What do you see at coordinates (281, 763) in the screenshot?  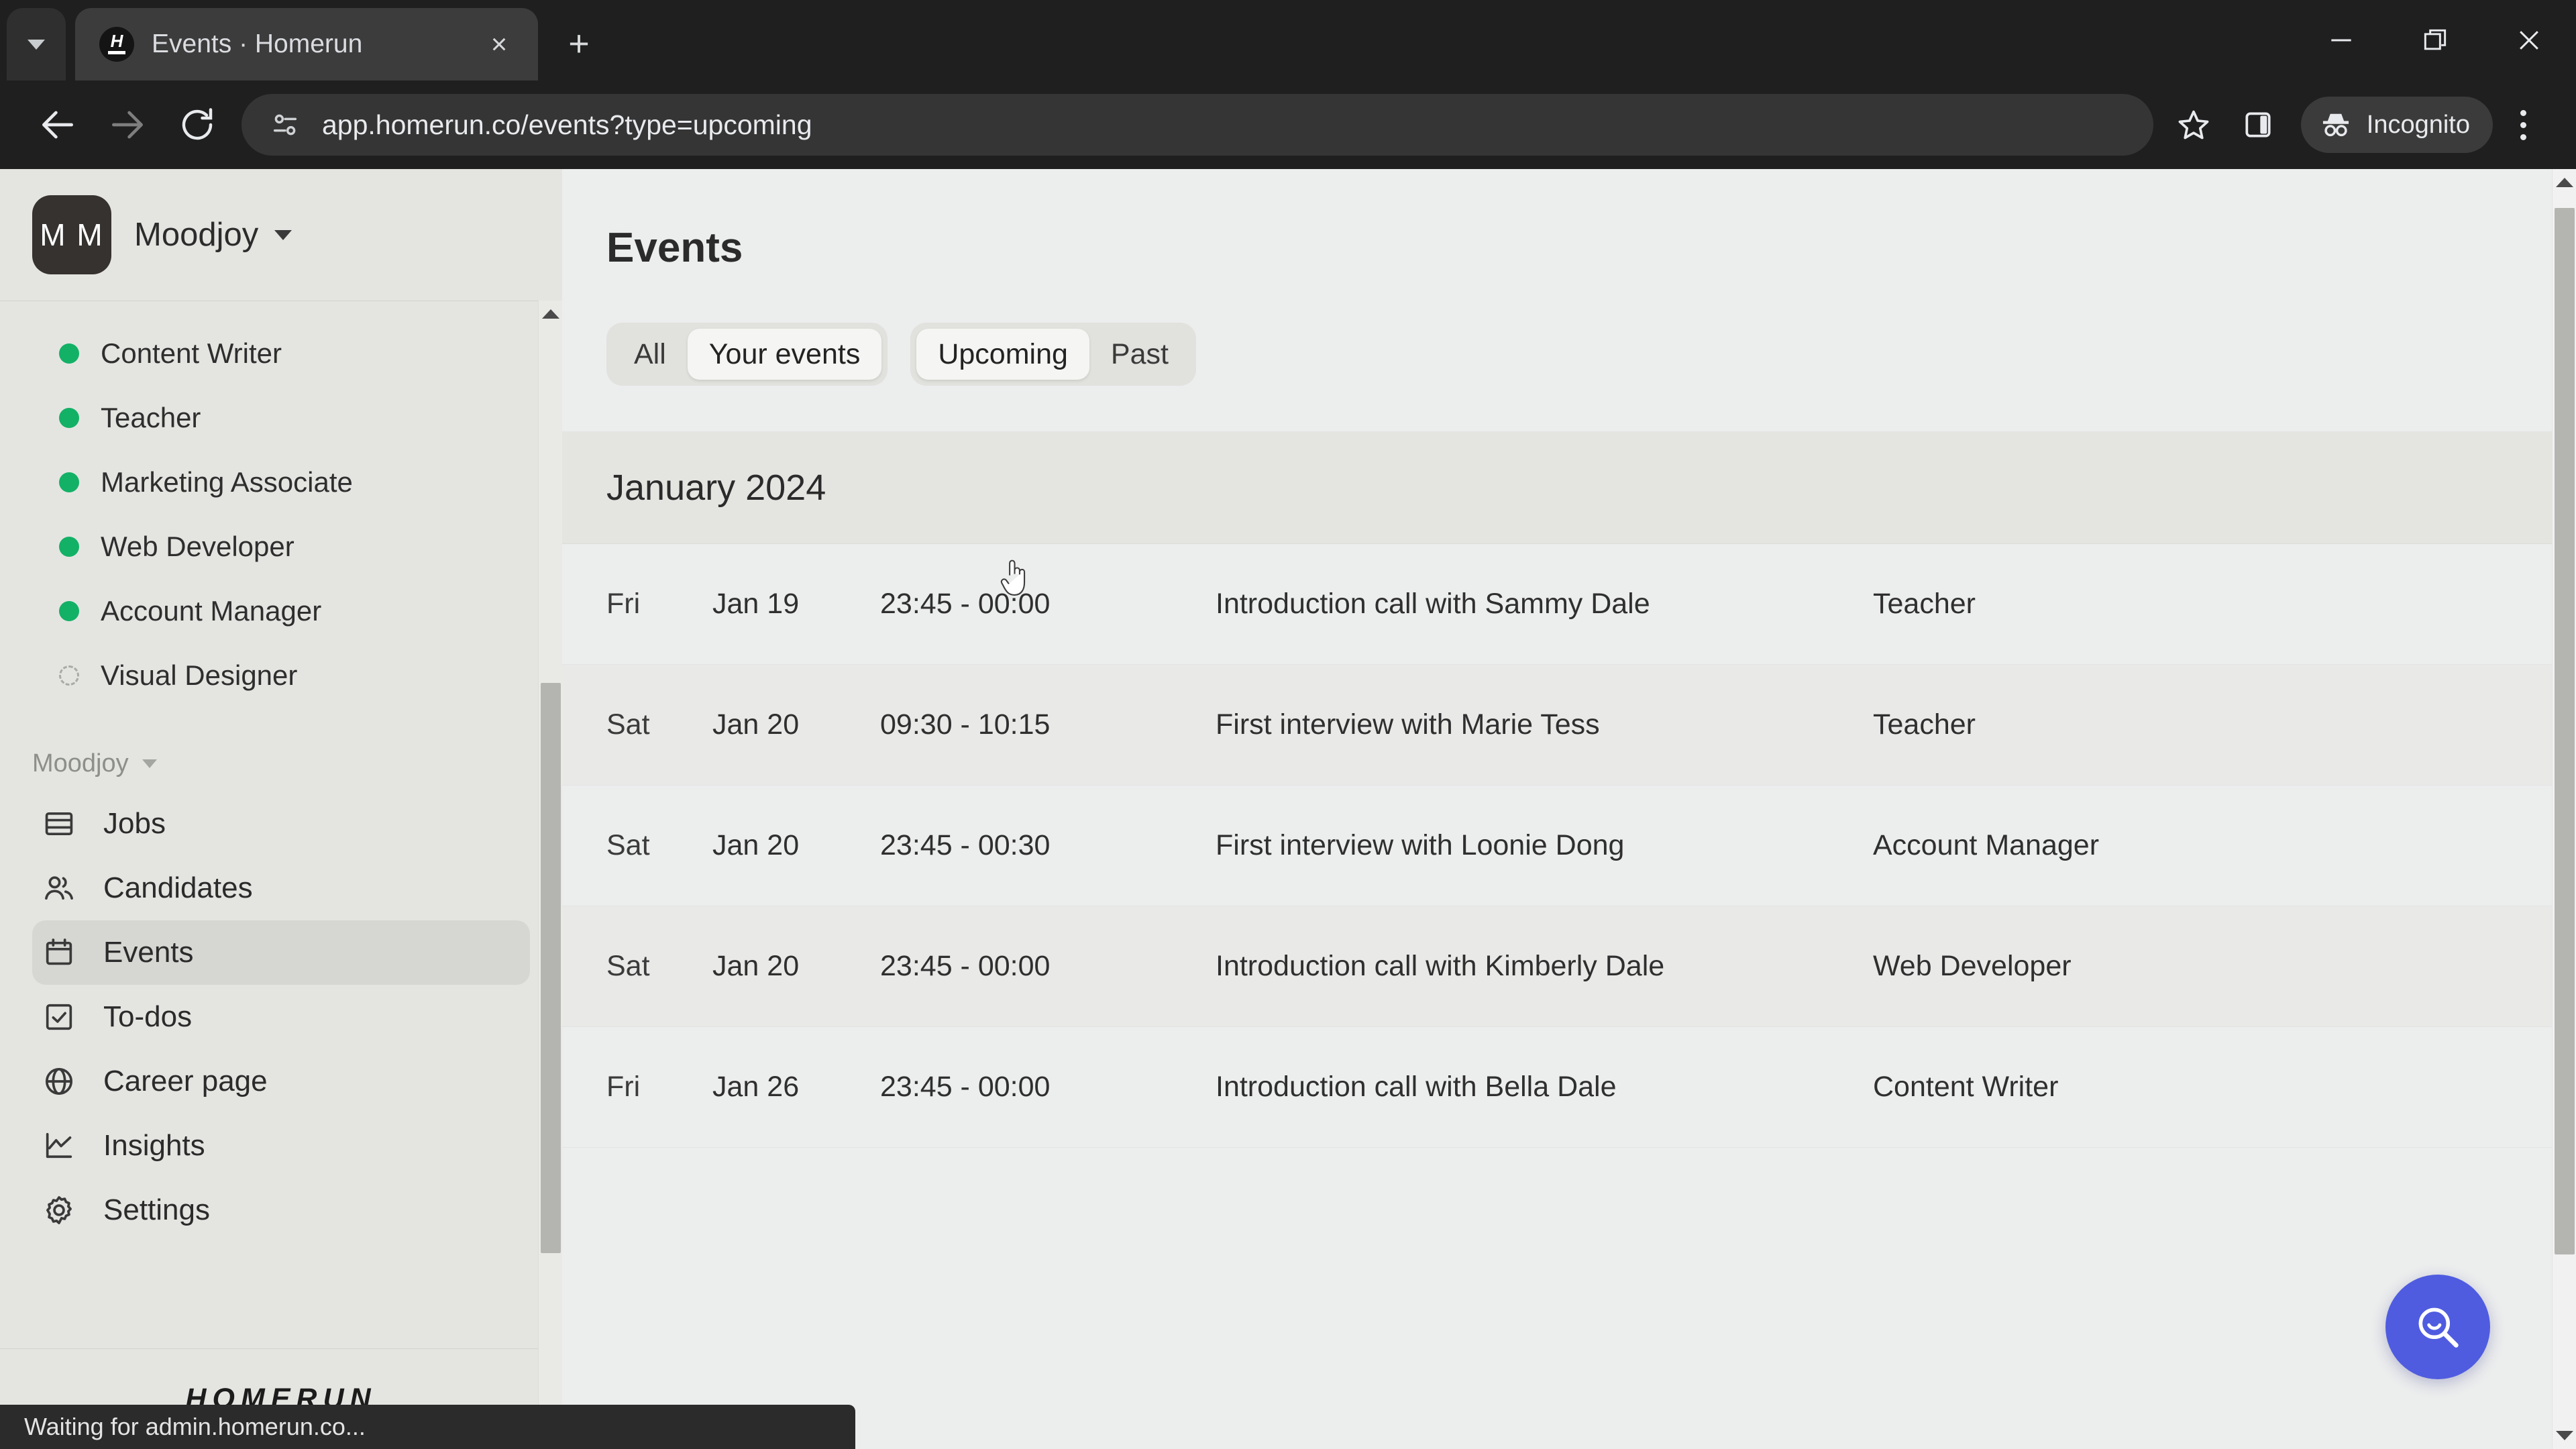 I see `sidebar-section-label: Moodjoy` at bounding box center [281, 763].